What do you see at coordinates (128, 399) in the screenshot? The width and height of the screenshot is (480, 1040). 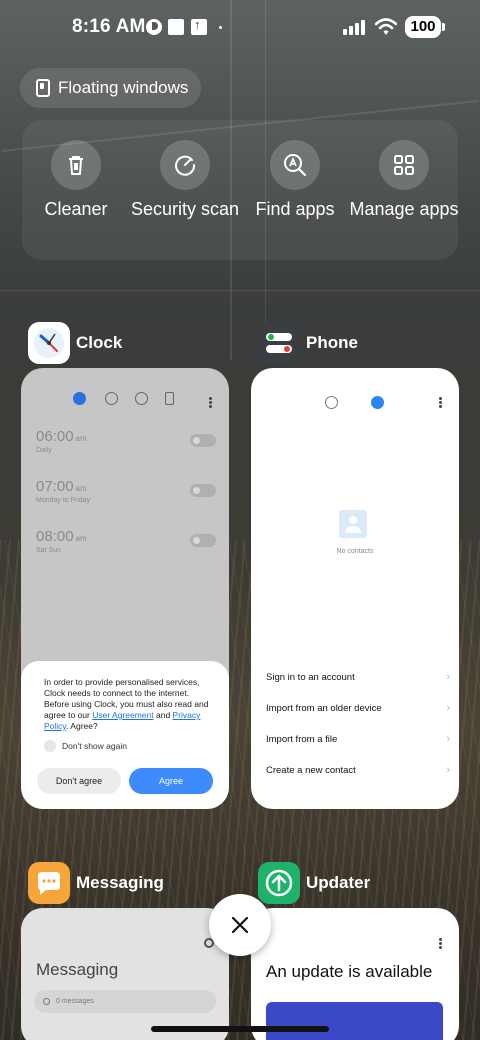 I see `clock-tab-bar` at bounding box center [128, 399].